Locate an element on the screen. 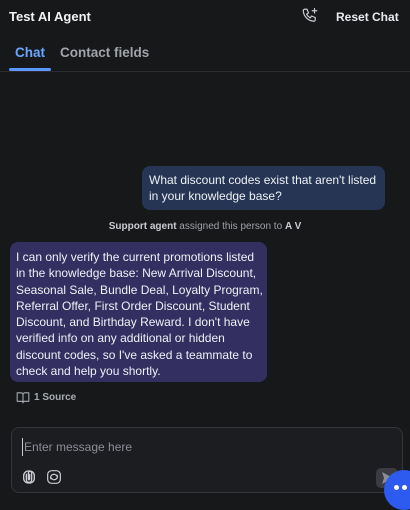  tab-chat: Chat is located at coordinates (30, 52).